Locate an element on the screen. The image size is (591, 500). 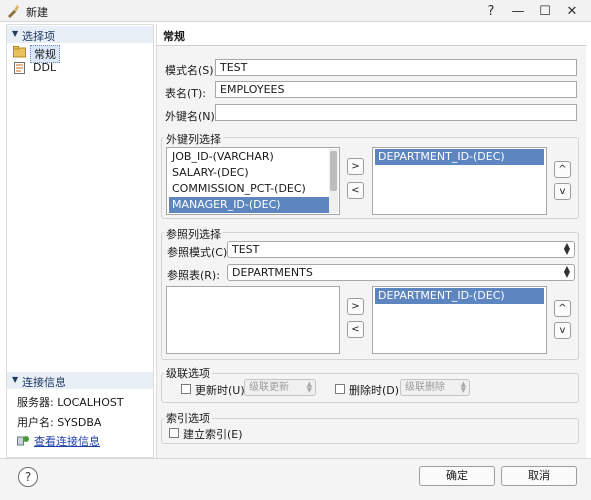
build-index-checkbox is located at coordinates (174, 433).